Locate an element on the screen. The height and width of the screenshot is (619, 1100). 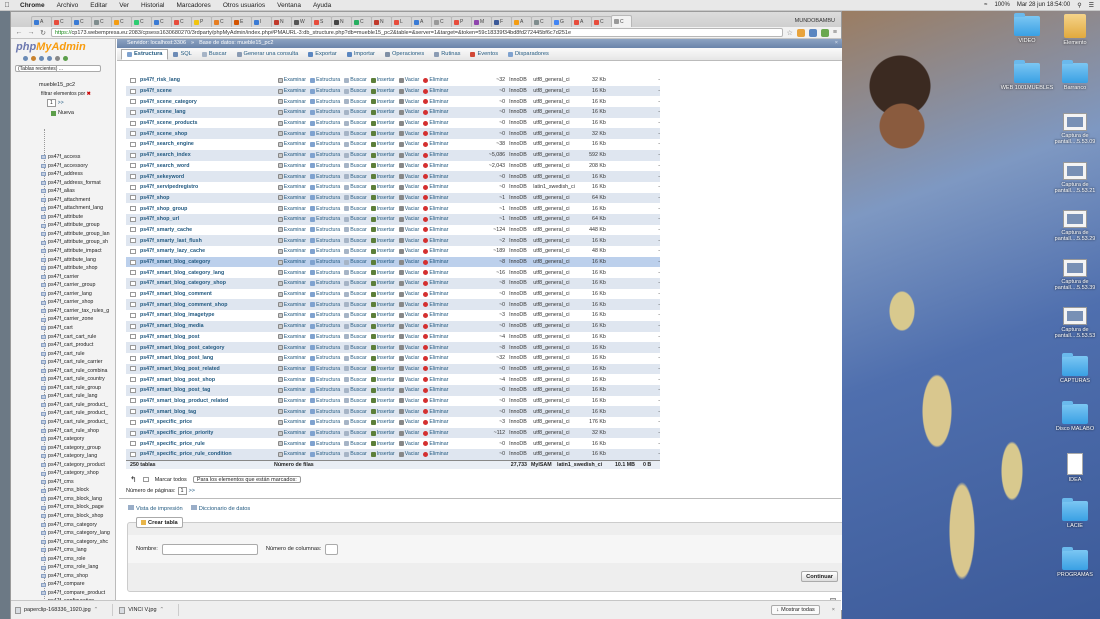
page-select: 1 is located at coordinates (182, 491).